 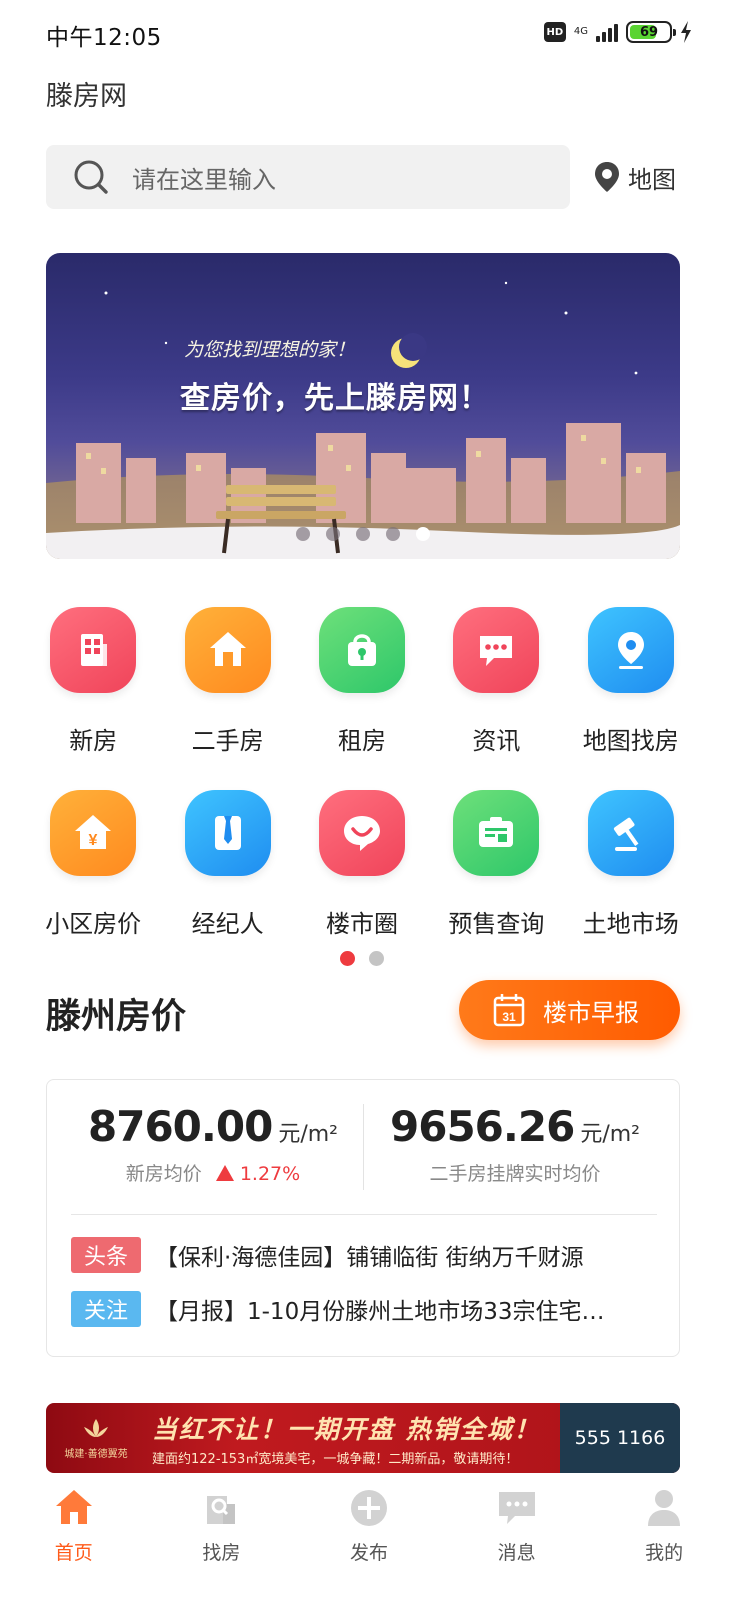 I want to click on tab-person: 我的, so click(x=664, y=1540).